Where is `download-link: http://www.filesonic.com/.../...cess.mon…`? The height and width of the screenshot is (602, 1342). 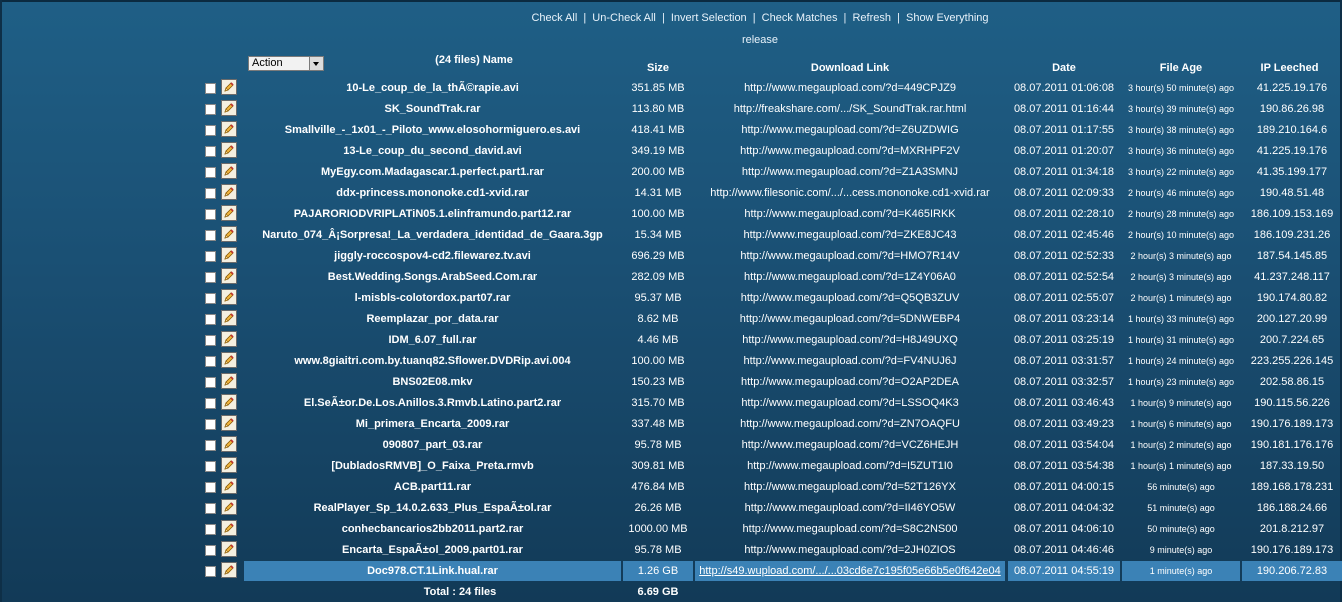
download-link: http://www.filesonic.com/.../...cess.mon… is located at coordinates (850, 193).